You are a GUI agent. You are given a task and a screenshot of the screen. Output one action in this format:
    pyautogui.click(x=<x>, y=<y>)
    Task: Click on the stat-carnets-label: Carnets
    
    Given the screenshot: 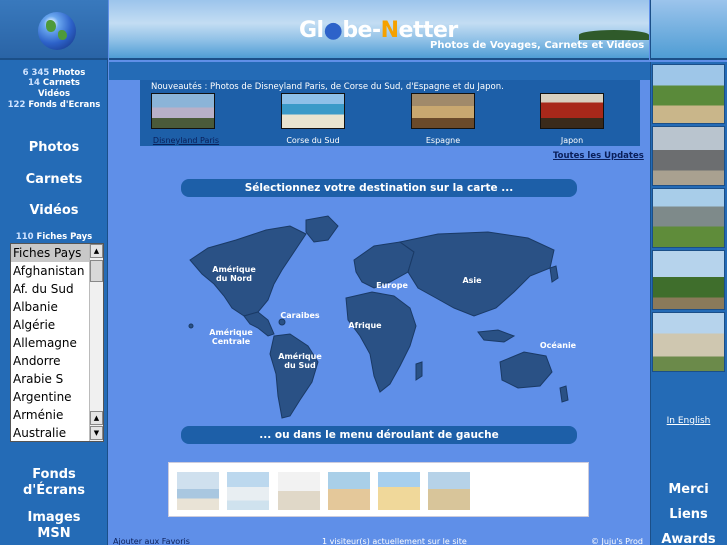 What is the action you would take?
    pyautogui.click(x=61, y=83)
    